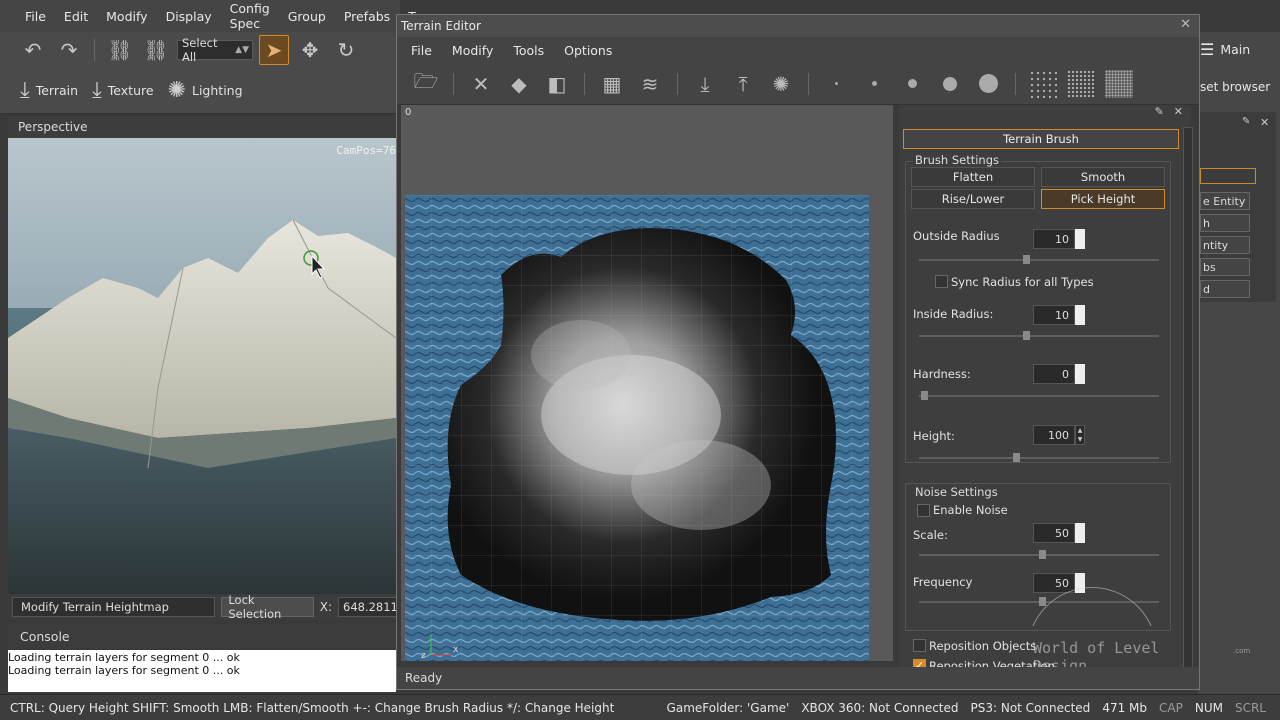  What do you see at coordinates (1042, 554) in the screenshot?
I see `scale-knob` at bounding box center [1042, 554].